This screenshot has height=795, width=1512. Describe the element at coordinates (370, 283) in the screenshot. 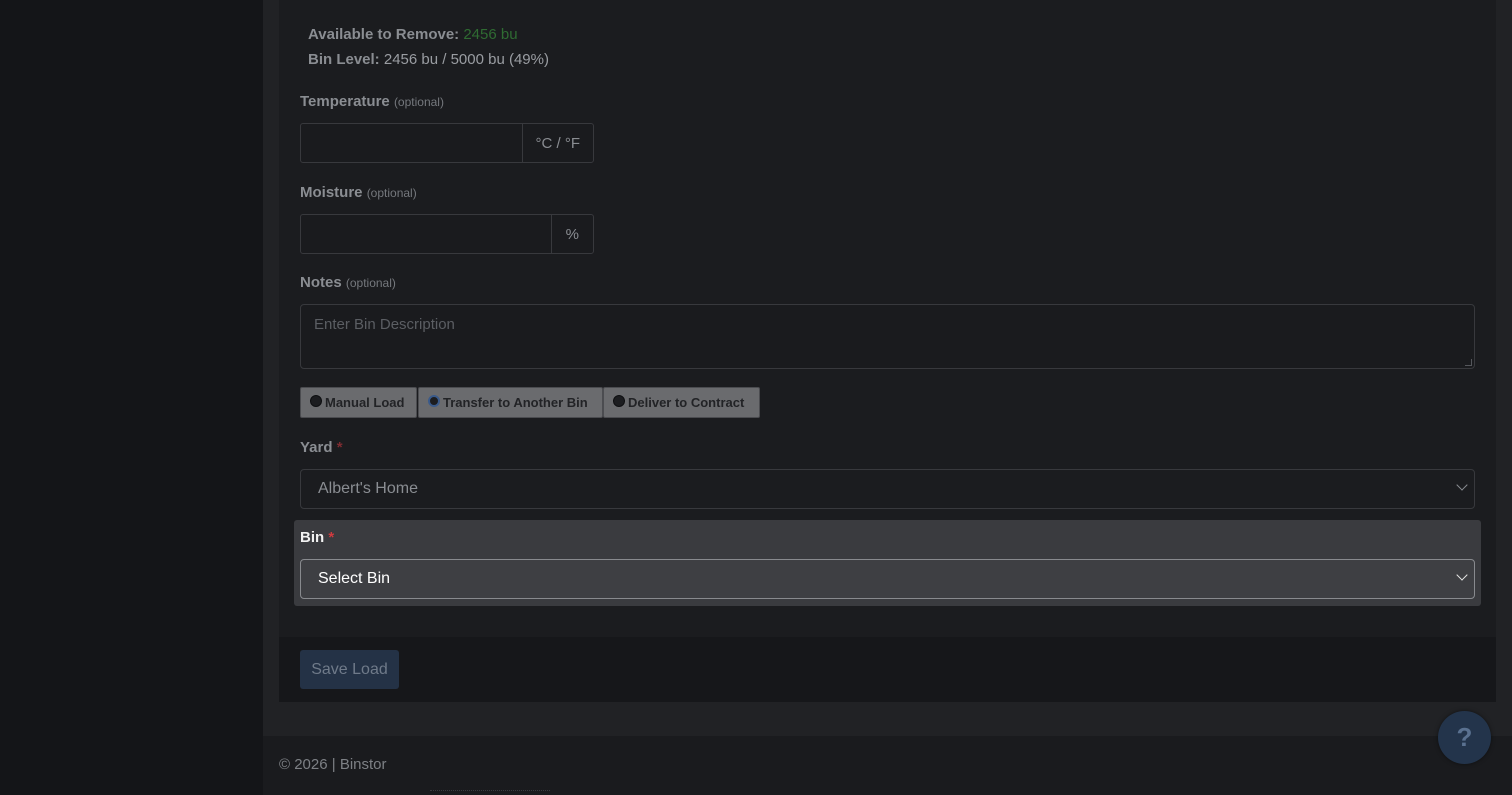

I see `notes-optional: (optional)` at that location.